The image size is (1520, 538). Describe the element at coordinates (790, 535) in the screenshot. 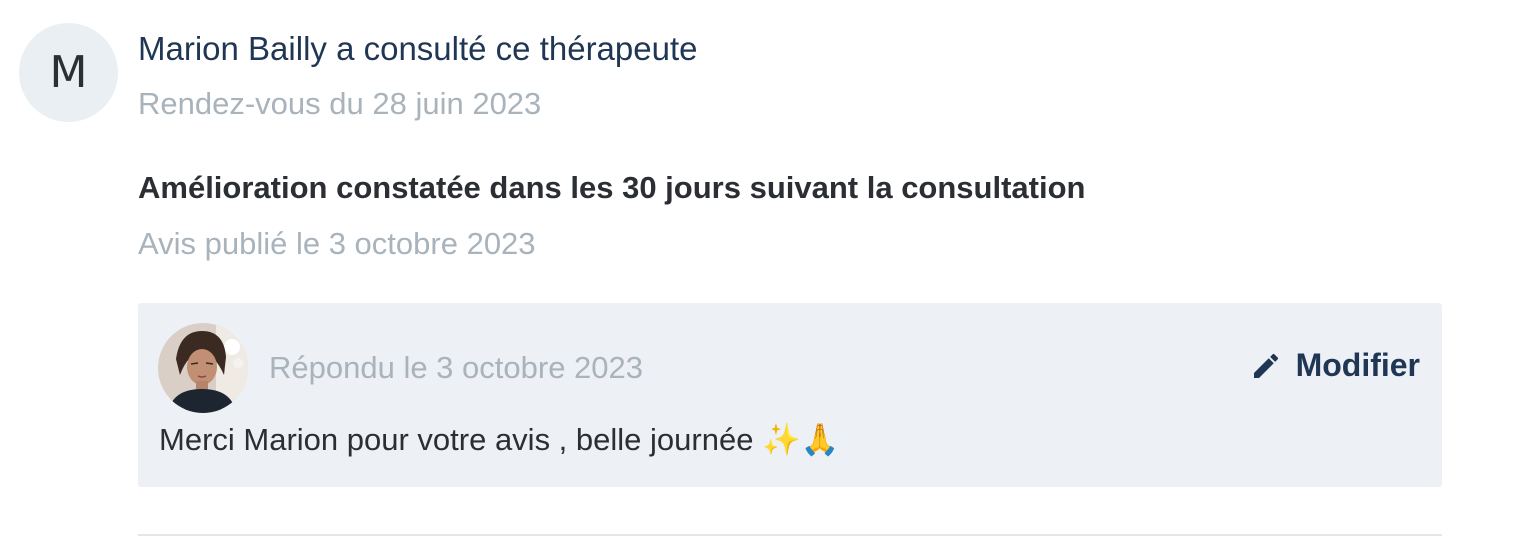

I see `review-divider` at that location.